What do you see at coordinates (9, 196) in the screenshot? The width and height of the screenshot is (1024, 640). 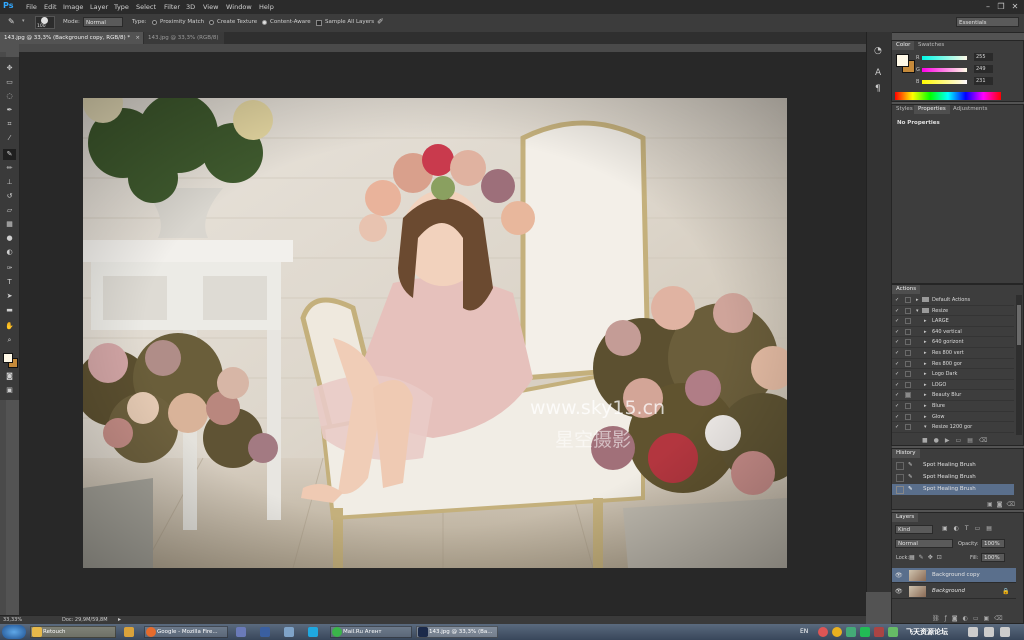 I see `history-brush-tool-icon: ↺` at bounding box center [9, 196].